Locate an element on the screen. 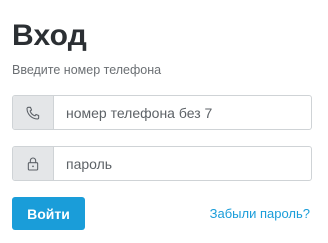 The width and height of the screenshot is (328, 243). password-input is located at coordinates (182, 163).